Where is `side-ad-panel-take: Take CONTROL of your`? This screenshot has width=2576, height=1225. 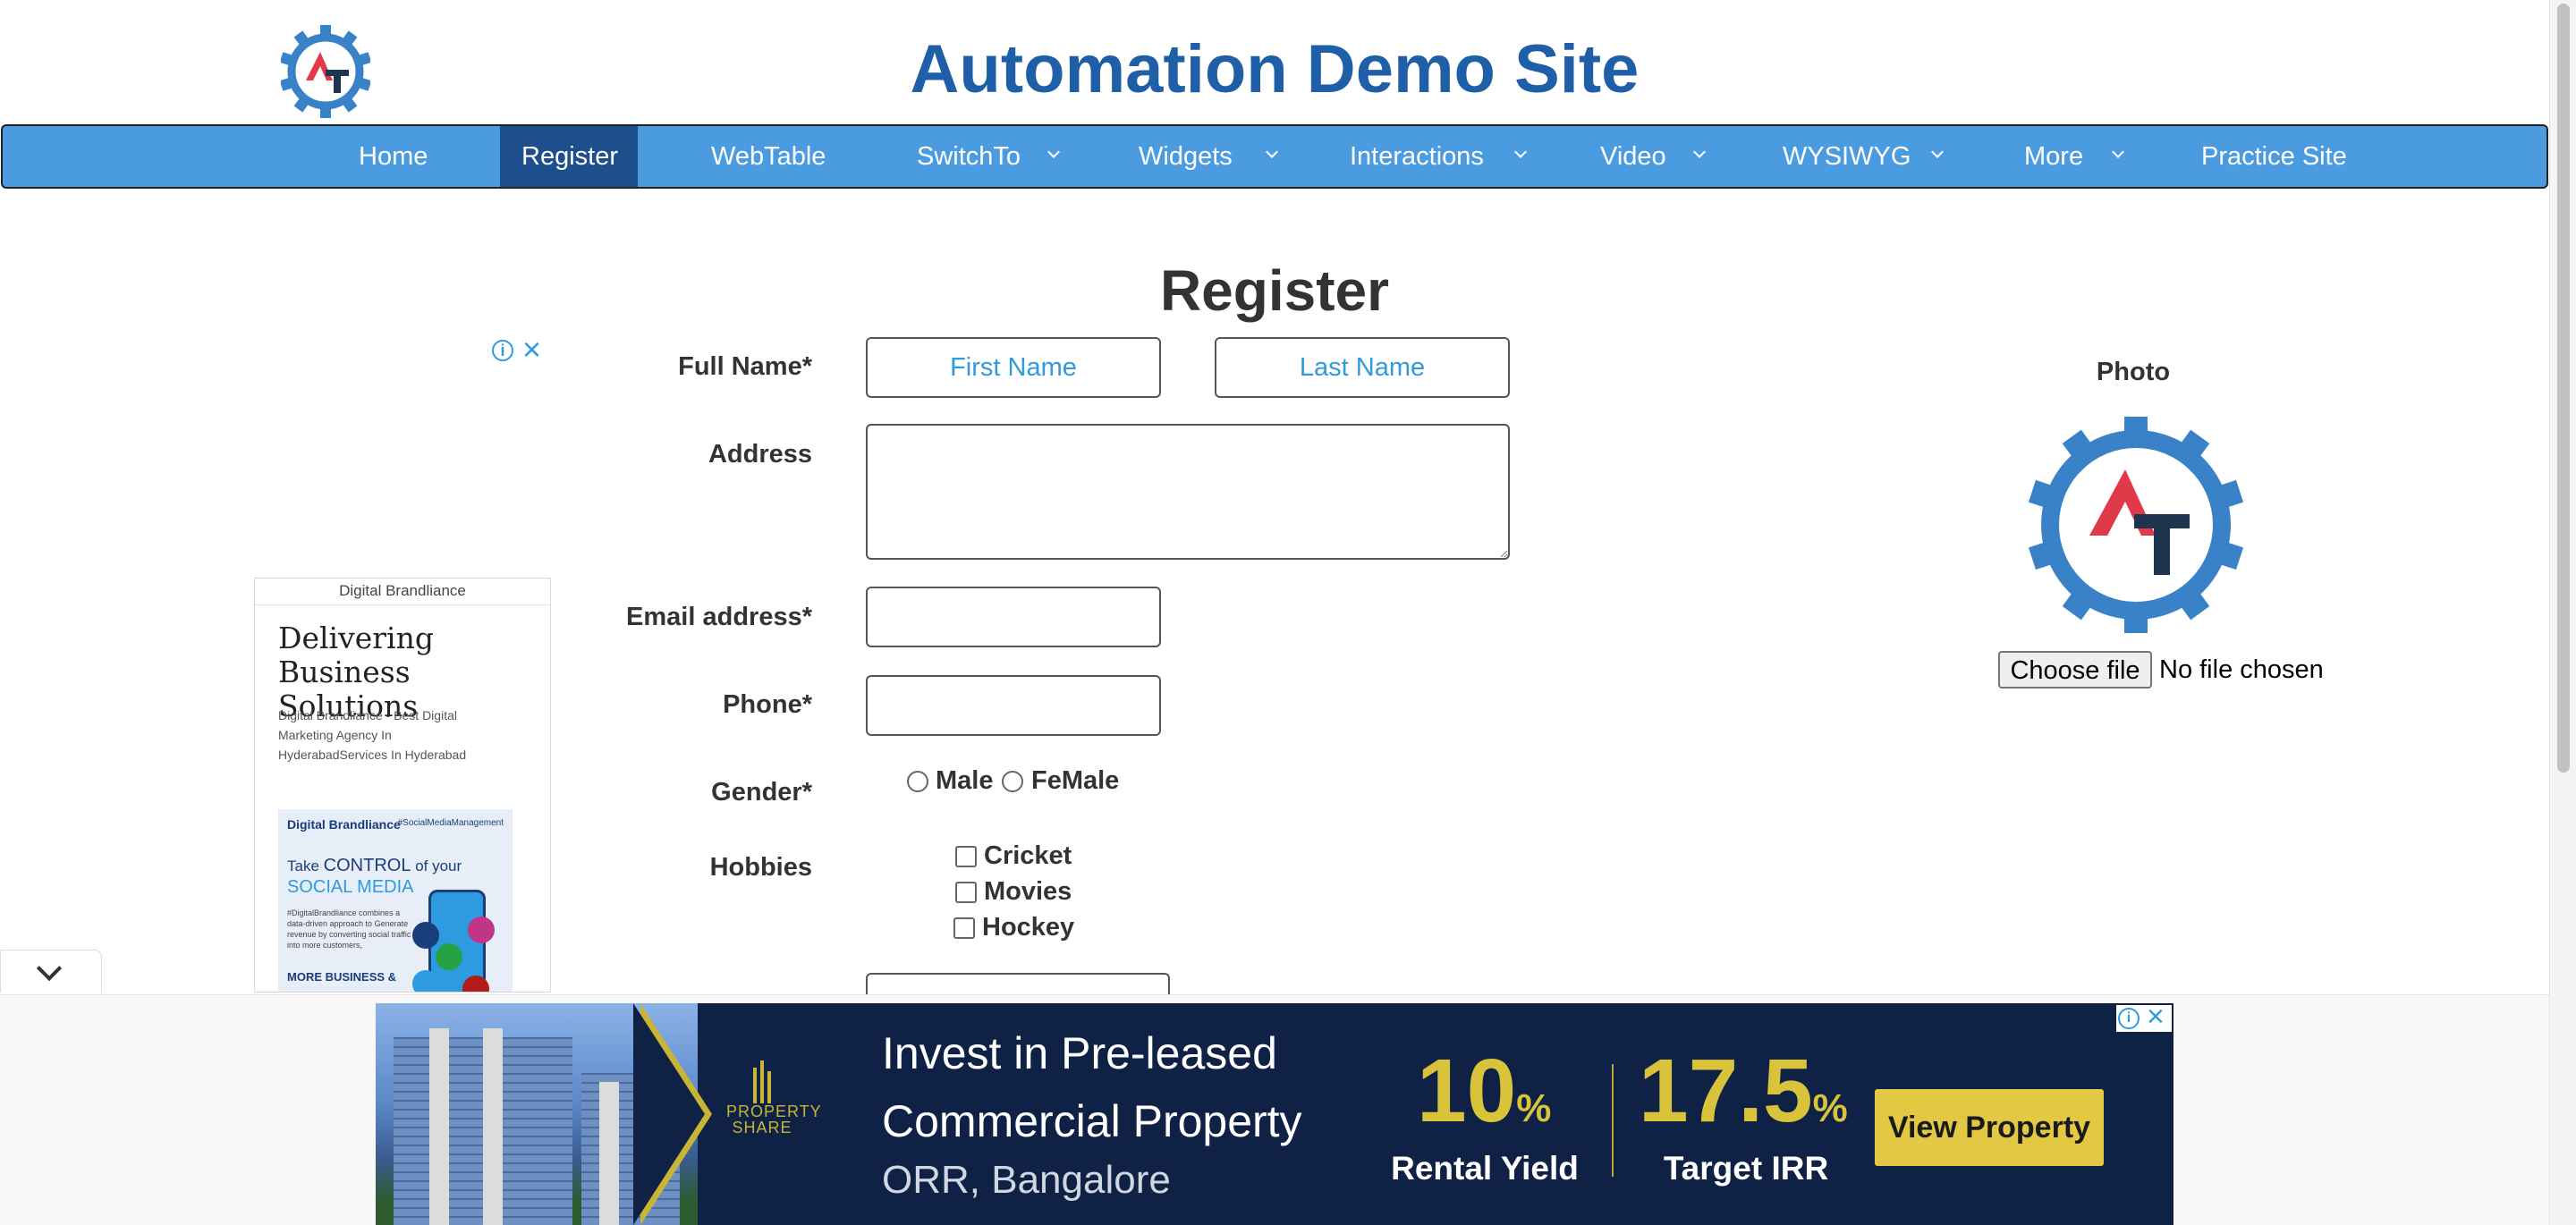 side-ad-panel-take: Take CONTROL of your is located at coordinates (374, 866).